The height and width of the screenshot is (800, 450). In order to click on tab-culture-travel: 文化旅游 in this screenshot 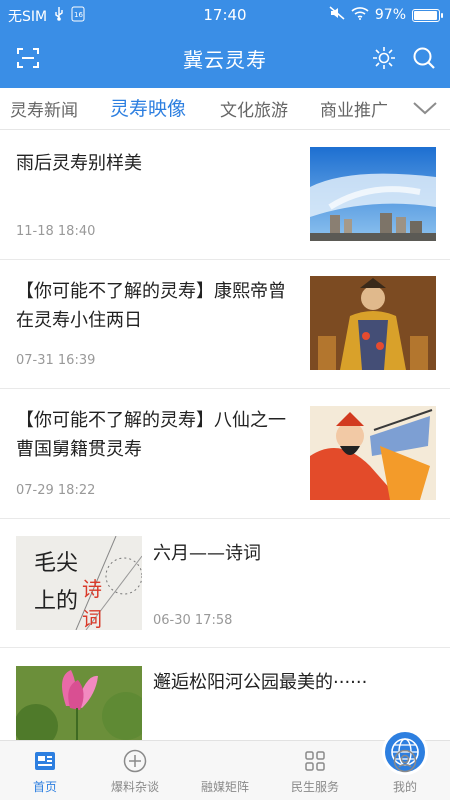, I will do `click(254, 108)`.